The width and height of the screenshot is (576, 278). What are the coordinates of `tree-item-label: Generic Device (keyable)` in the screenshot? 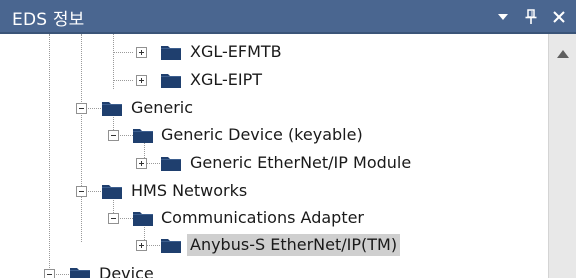 It's located at (262, 134).